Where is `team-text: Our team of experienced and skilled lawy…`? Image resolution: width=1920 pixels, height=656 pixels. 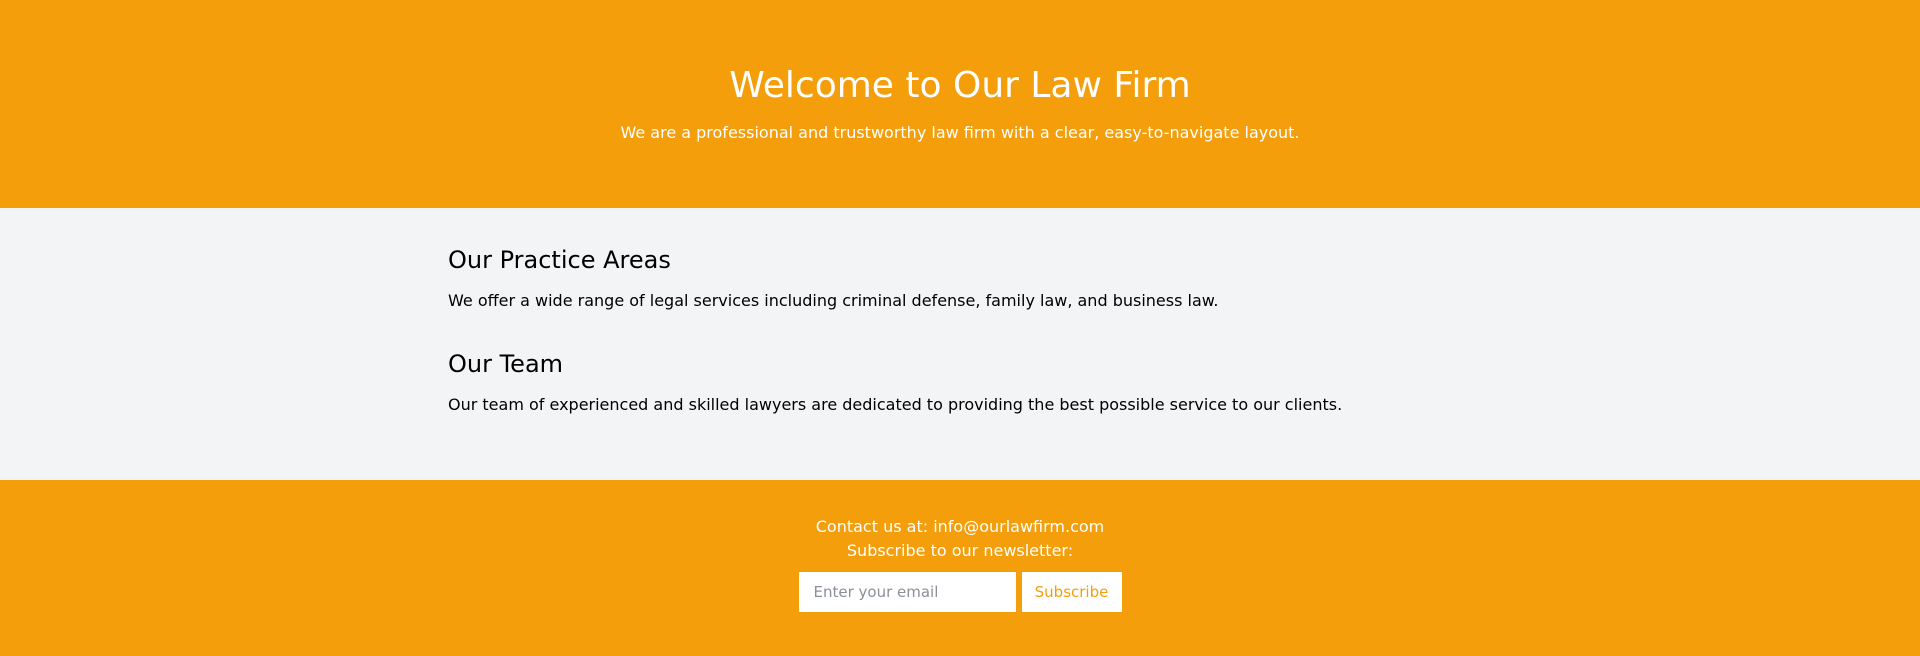 team-text: Our team of experienced and skilled lawy… is located at coordinates (895, 404).